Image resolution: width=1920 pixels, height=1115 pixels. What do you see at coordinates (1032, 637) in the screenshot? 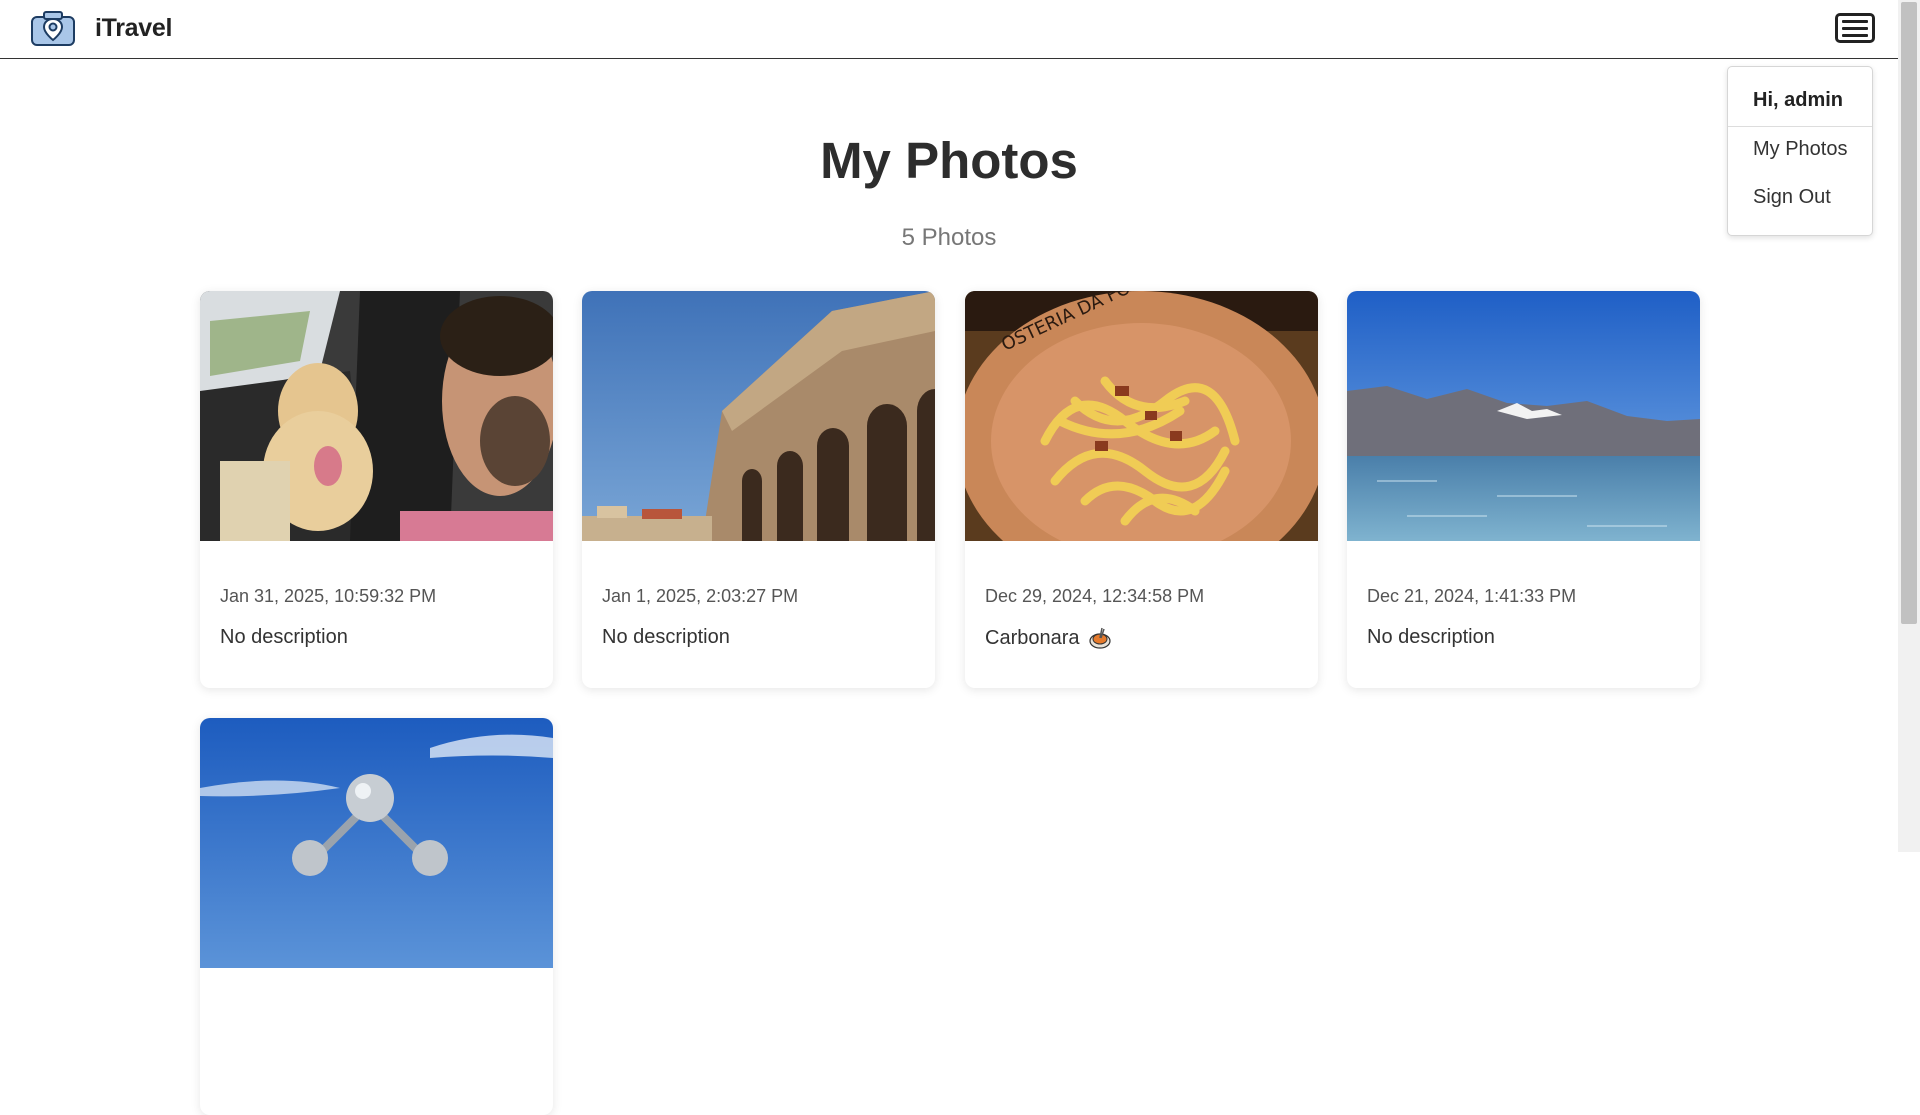
I see `photo-description-text: Carbonara` at bounding box center [1032, 637].